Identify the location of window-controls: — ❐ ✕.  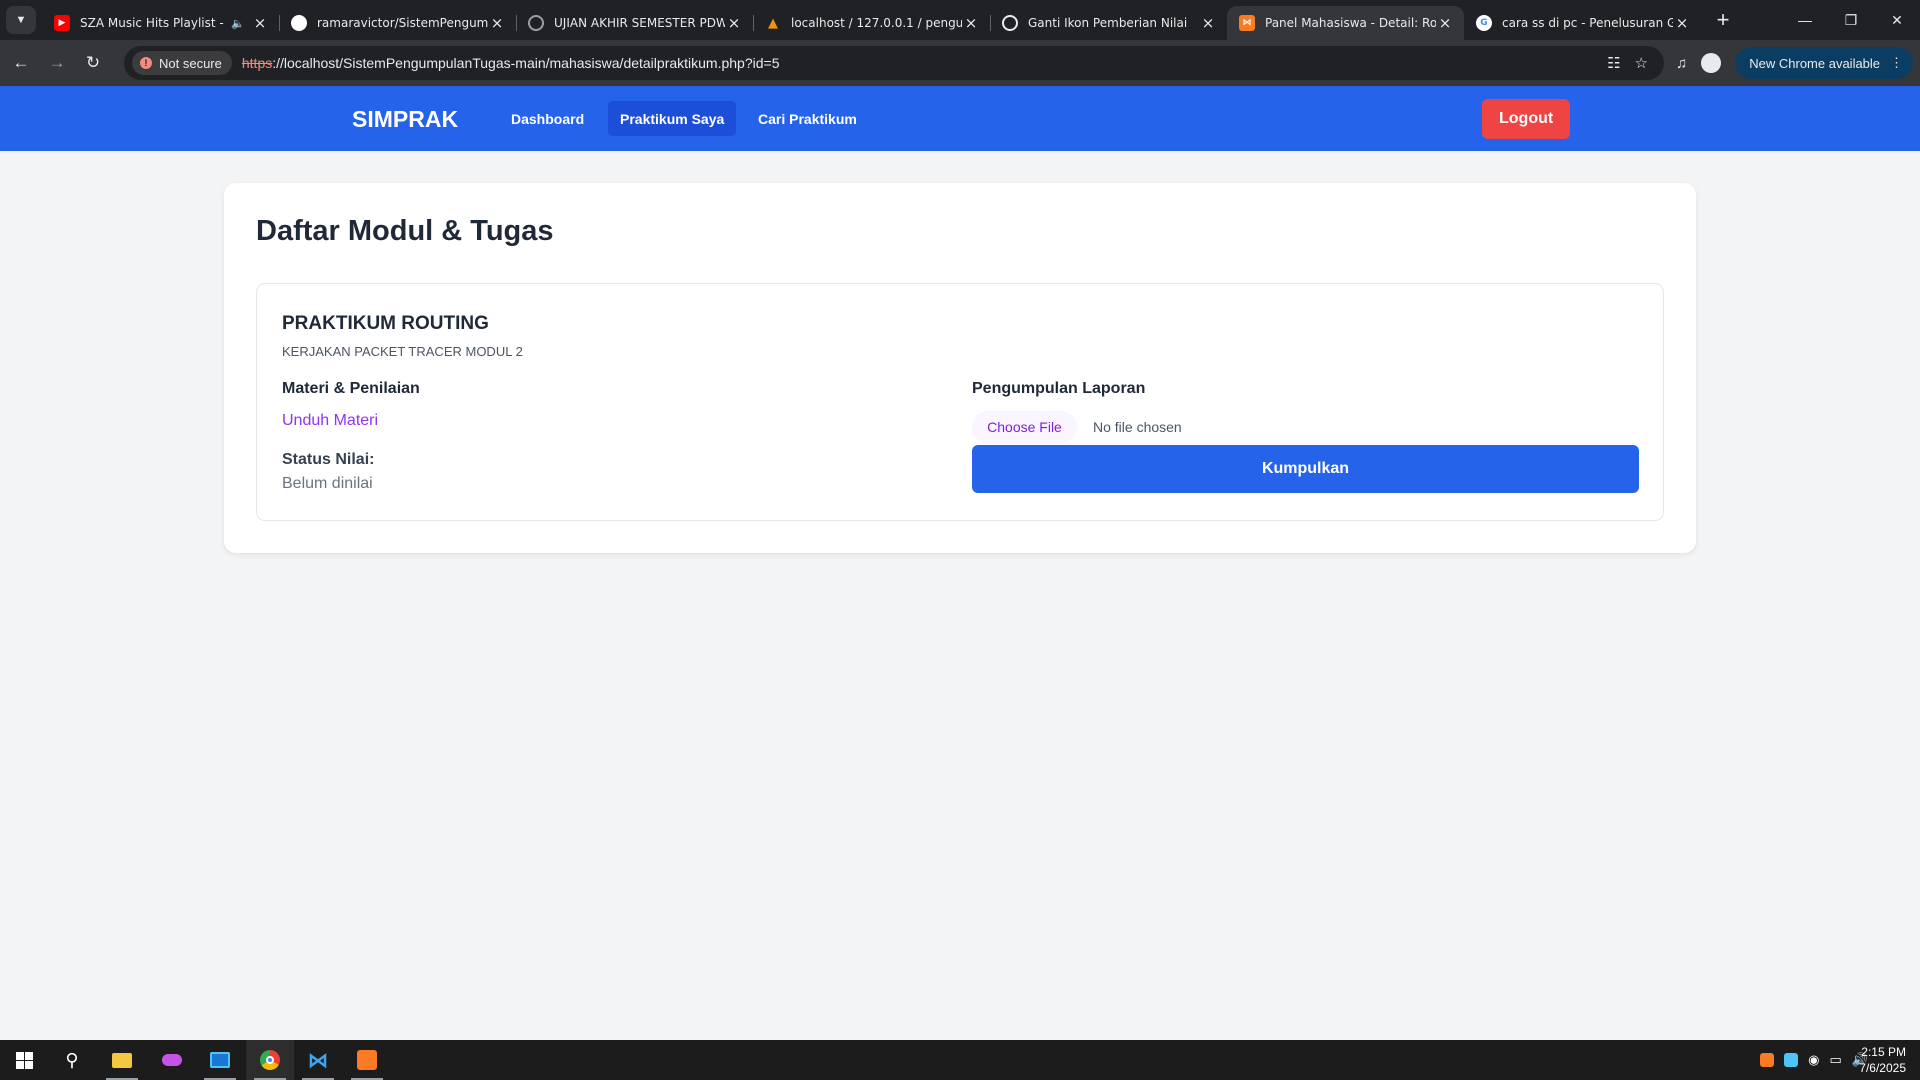
(1851, 20).